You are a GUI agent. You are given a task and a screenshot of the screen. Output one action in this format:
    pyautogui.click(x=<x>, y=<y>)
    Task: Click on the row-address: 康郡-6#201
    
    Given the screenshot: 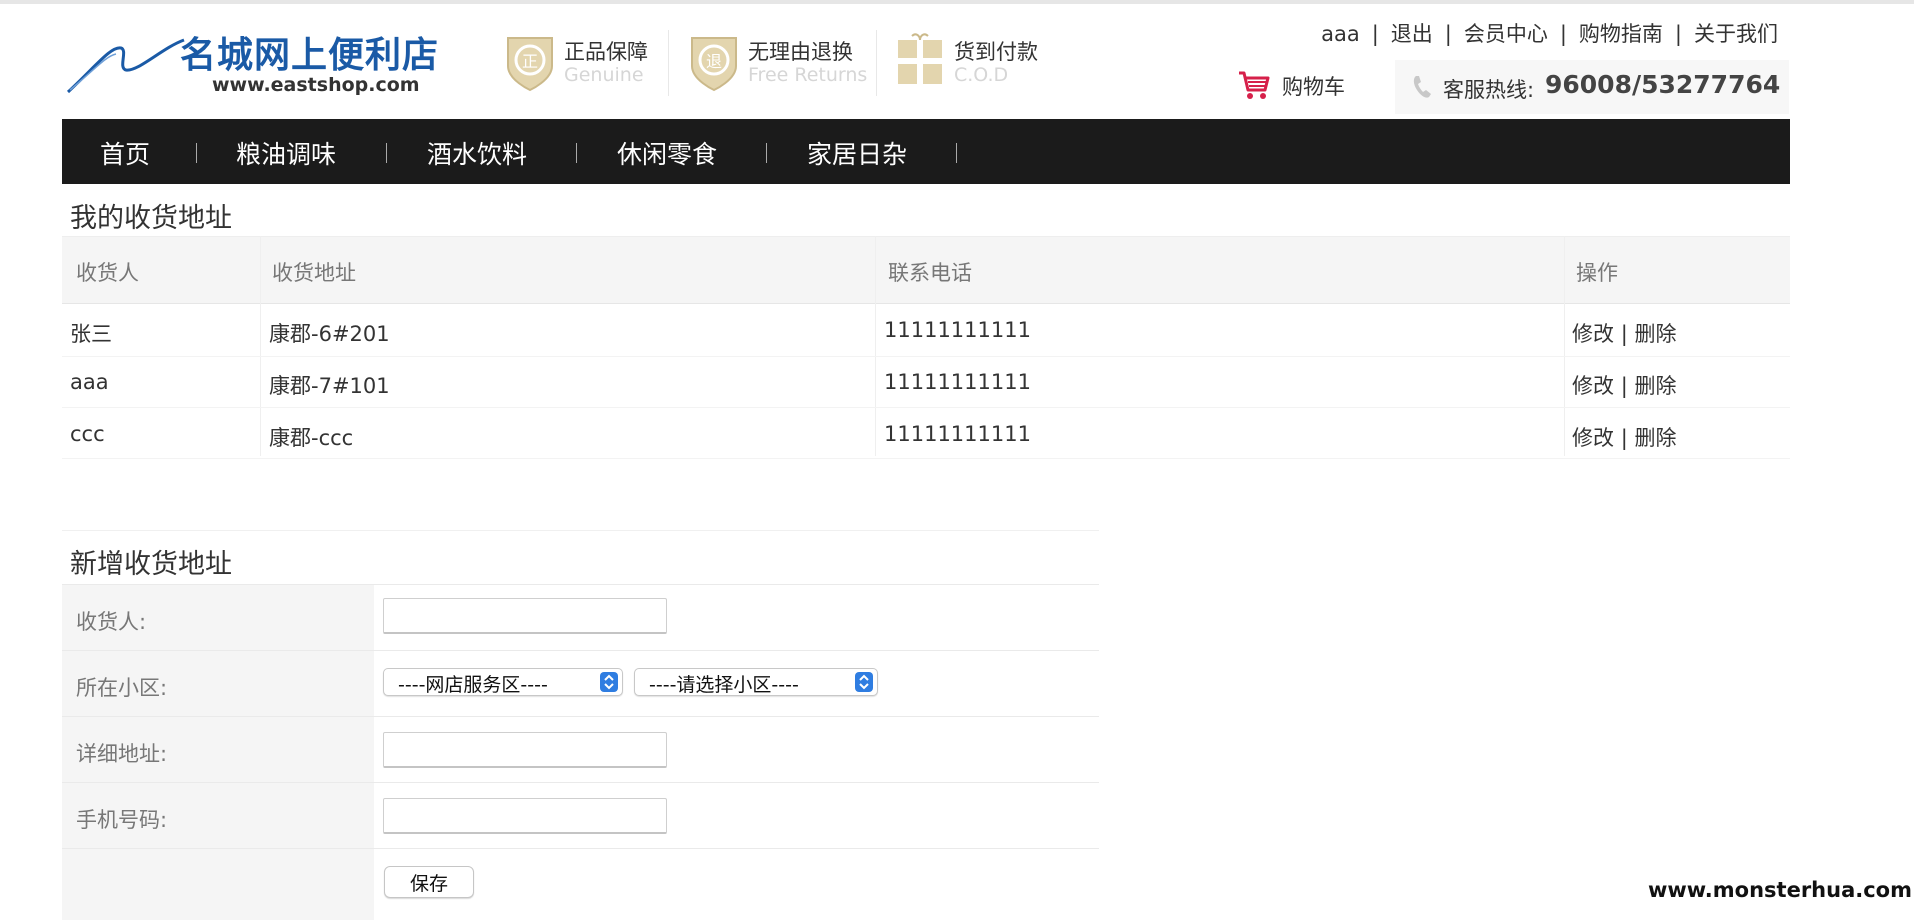 What is the action you would take?
    pyautogui.click(x=329, y=334)
    